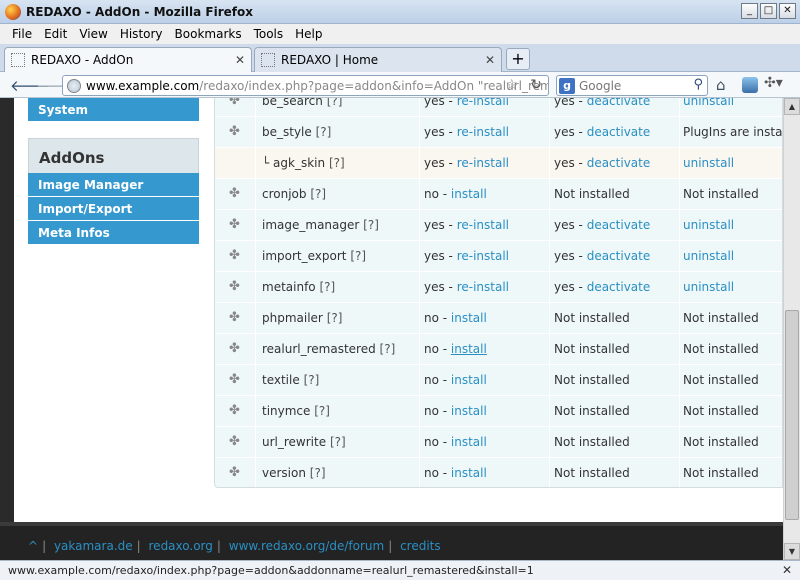 Image resolution: width=800 pixels, height=580 pixels. Describe the element at coordinates (567, 85) in the screenshot. I see `google-icon: g` at that location.